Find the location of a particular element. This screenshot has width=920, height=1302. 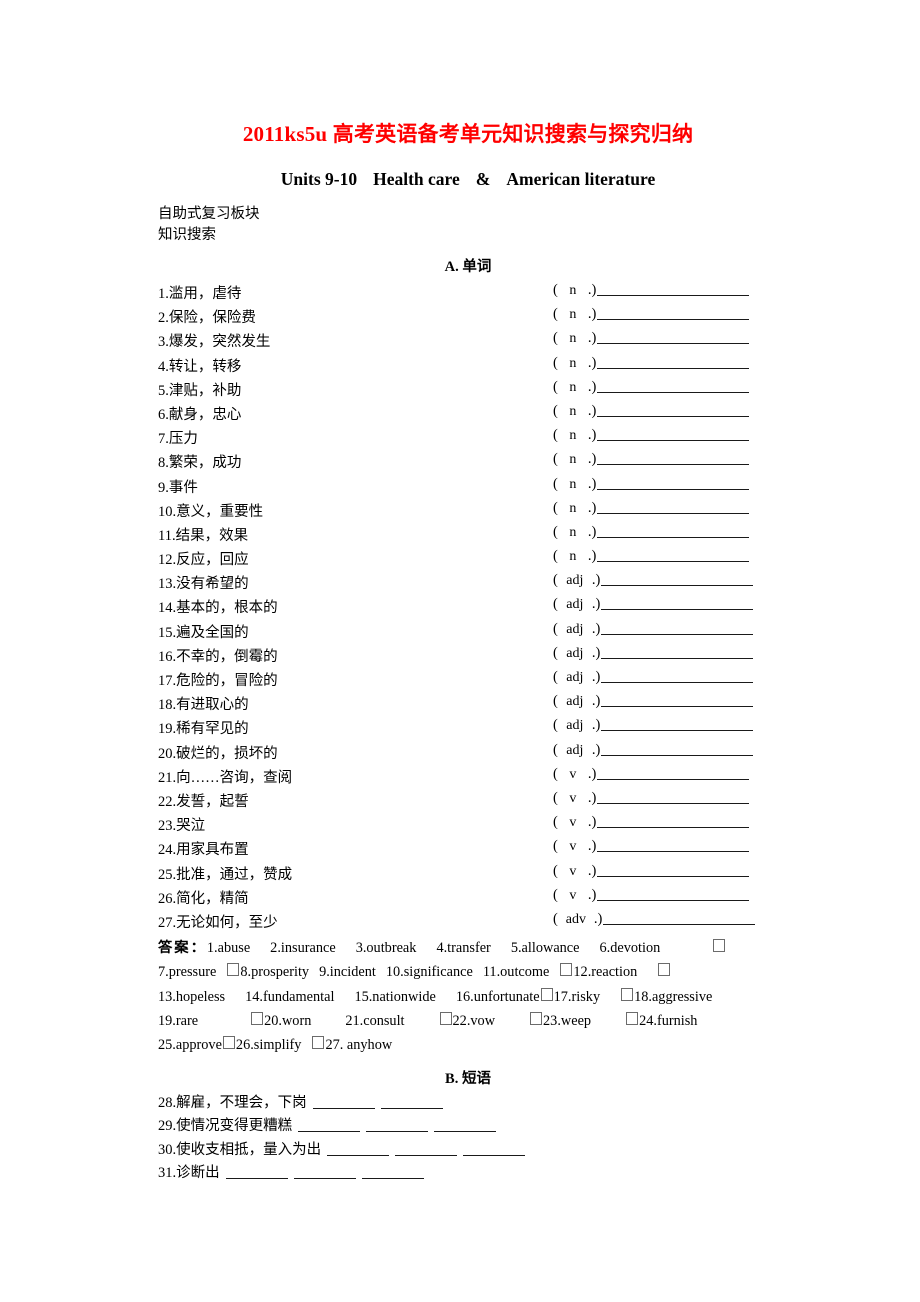

vocabulary-row: 23.哭泣 (v.) is located at coordinates (468, 824).